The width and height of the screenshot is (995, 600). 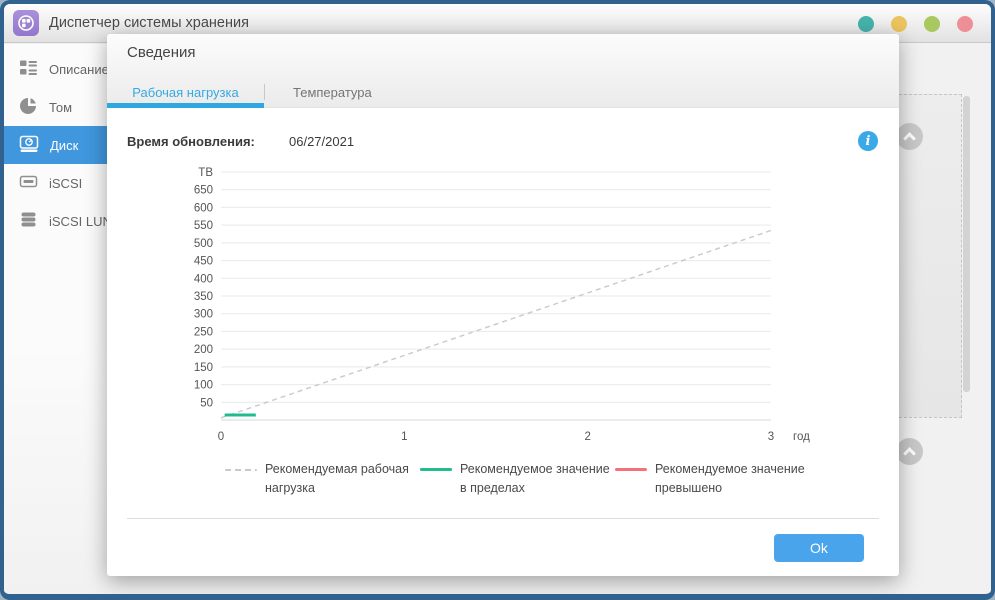 I want to click on sidebar-item-label: iSCSI LUN, so click(x=80, y=221).